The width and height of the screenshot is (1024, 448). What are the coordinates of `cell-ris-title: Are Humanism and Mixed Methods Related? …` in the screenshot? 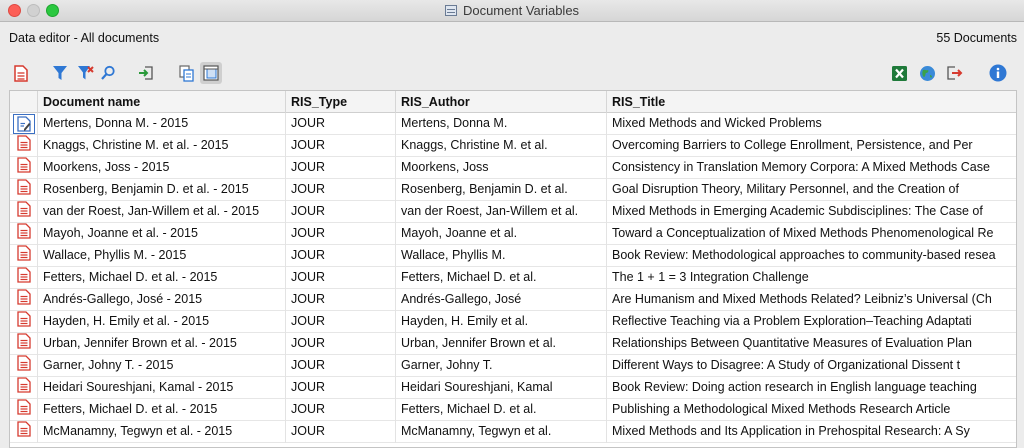 It's located at (811, 300).